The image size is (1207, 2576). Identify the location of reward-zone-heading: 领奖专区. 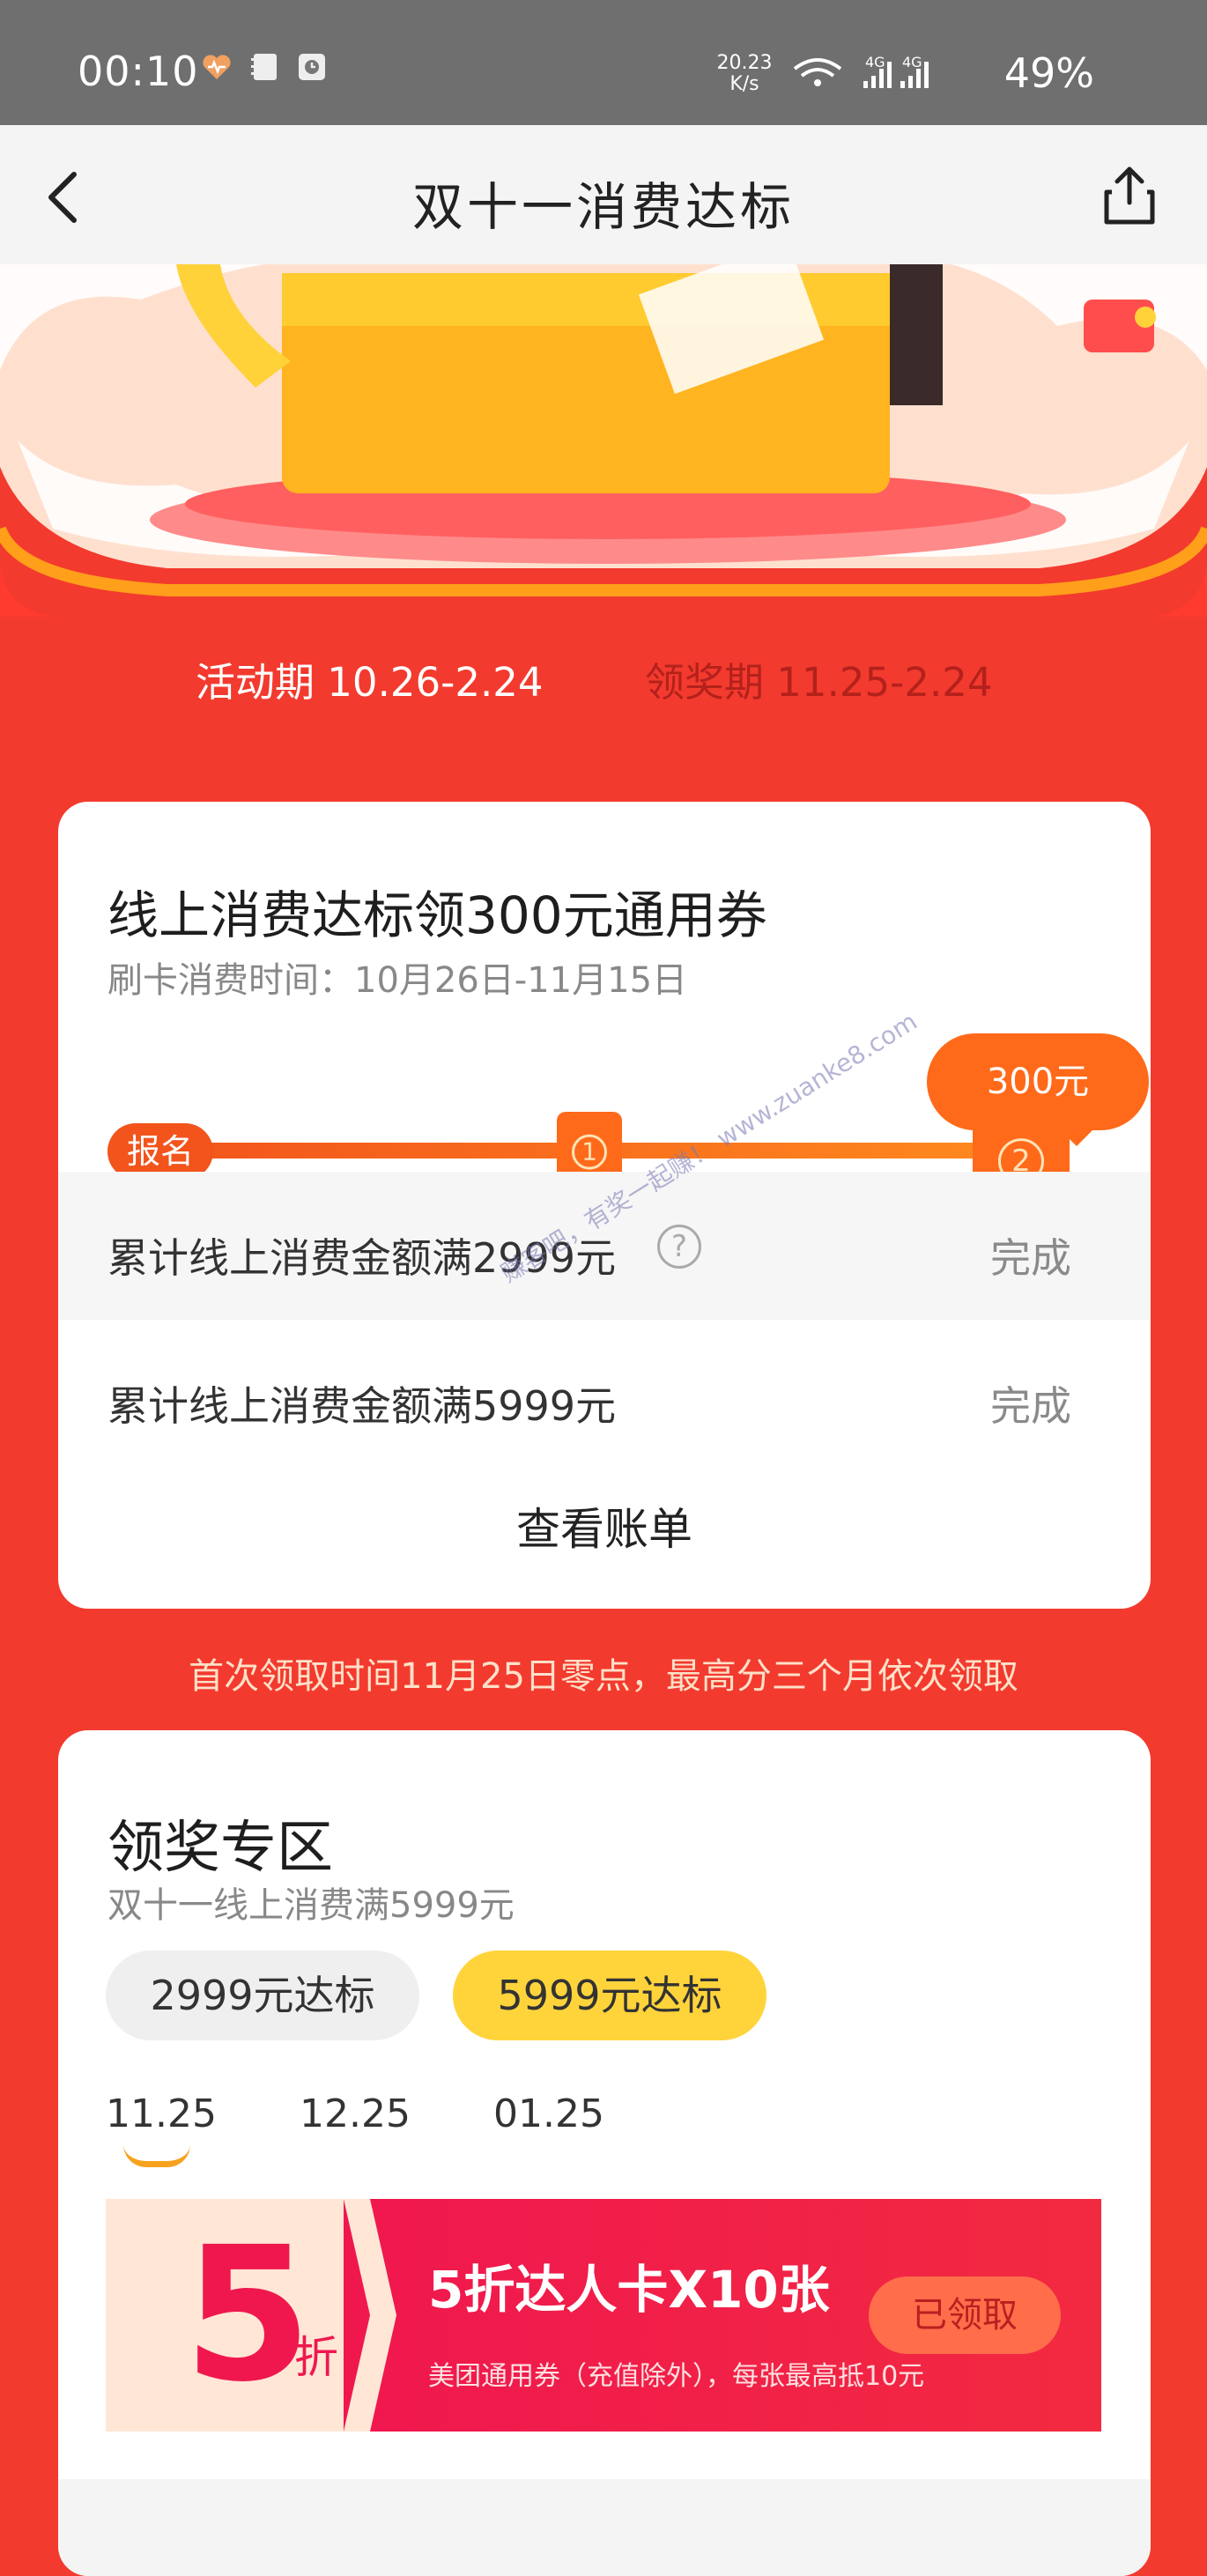
(220, 1848).